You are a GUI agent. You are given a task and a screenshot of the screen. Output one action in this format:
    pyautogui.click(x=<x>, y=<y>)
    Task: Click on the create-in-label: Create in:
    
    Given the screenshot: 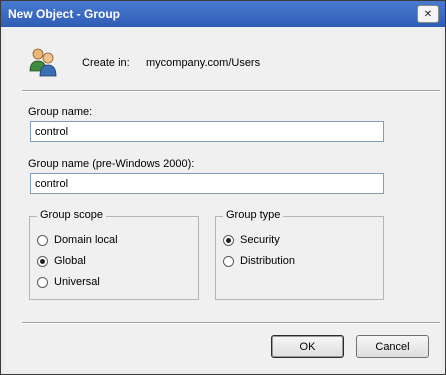 What is the action you would take?
    pyautogui.click(x=106, y=63)
    